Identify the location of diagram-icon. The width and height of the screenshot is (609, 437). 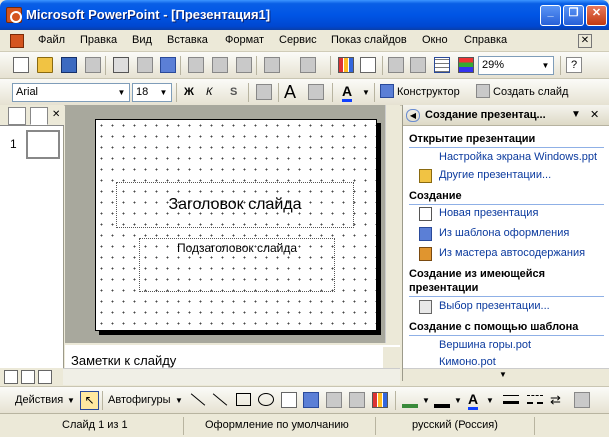
(334, 400).